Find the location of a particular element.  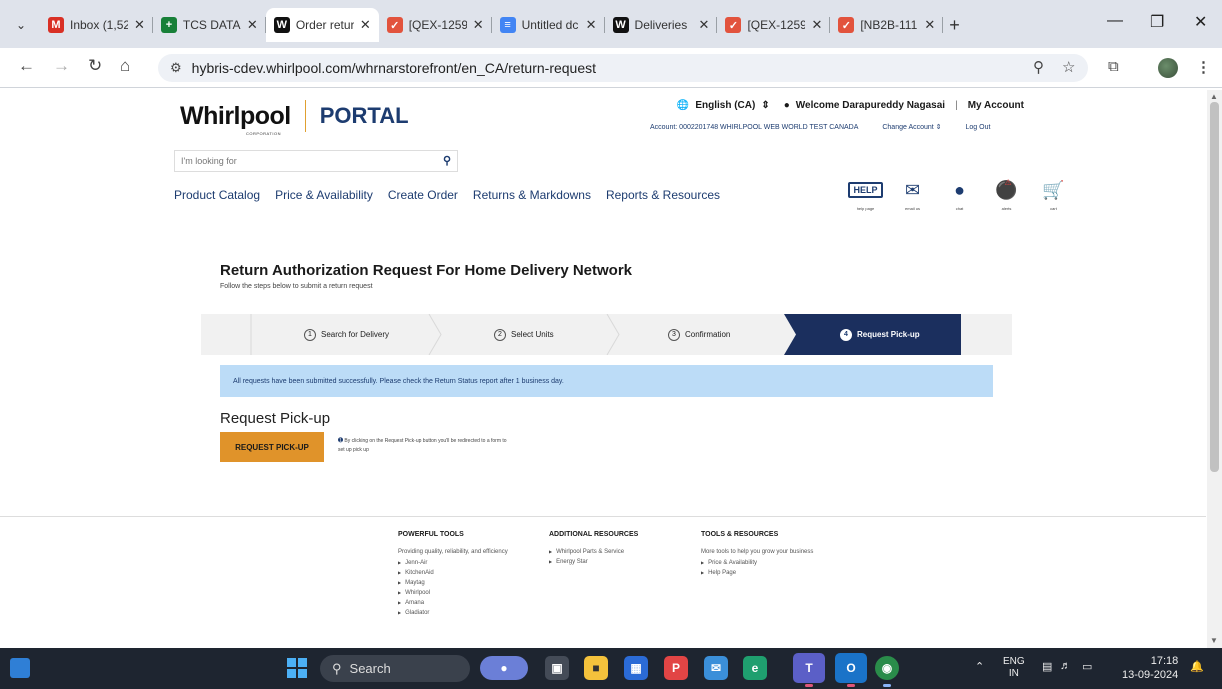

restore-icon: ❐ is located at coordinates (1157, 22).